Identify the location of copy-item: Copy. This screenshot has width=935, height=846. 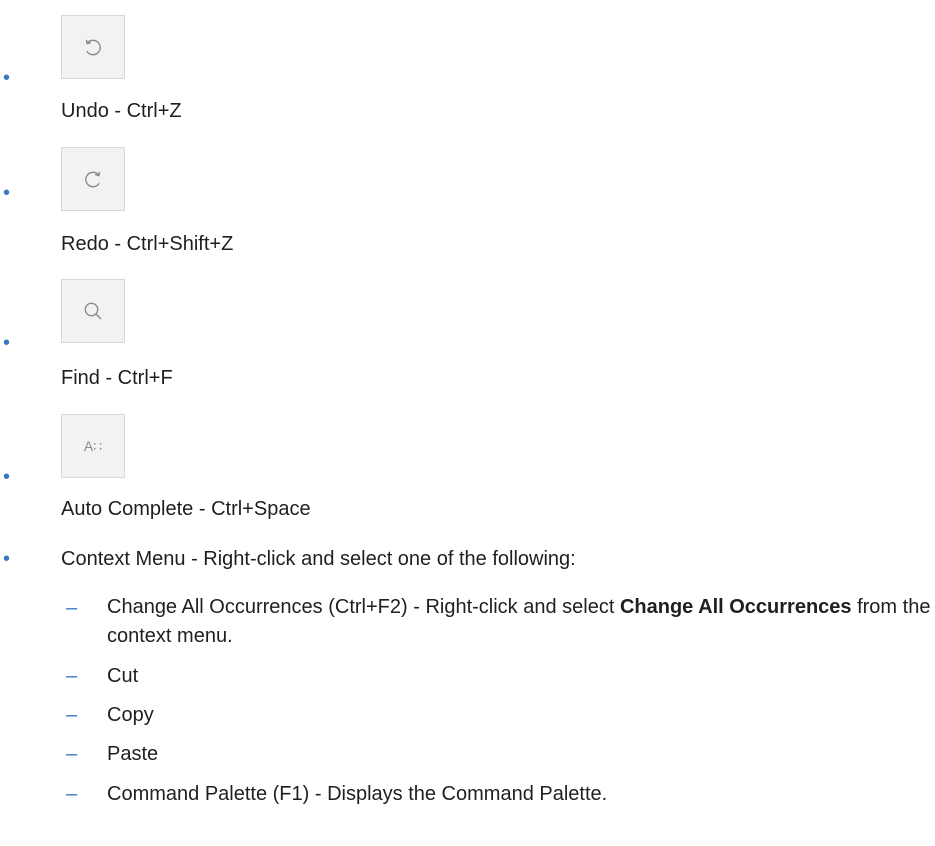
(130, 715).